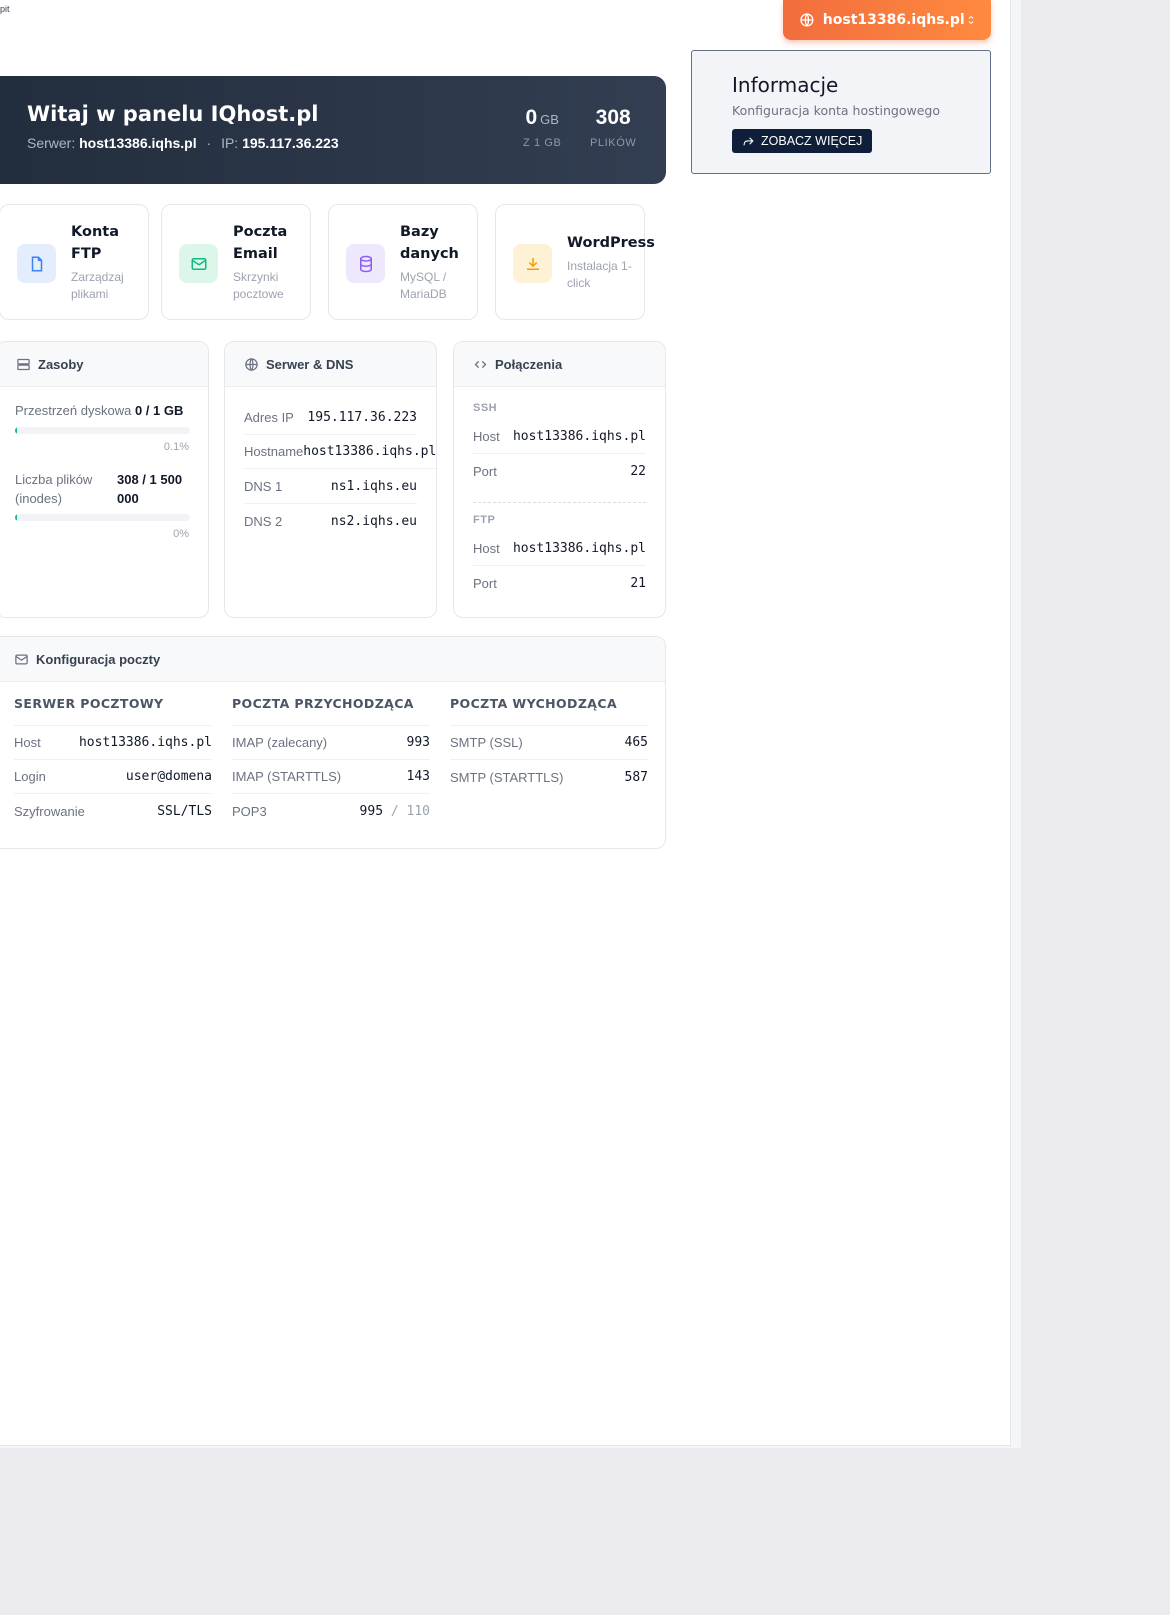  I want to click on mail-server-heading: SERWER POCZTOWY, so click(113, 704).